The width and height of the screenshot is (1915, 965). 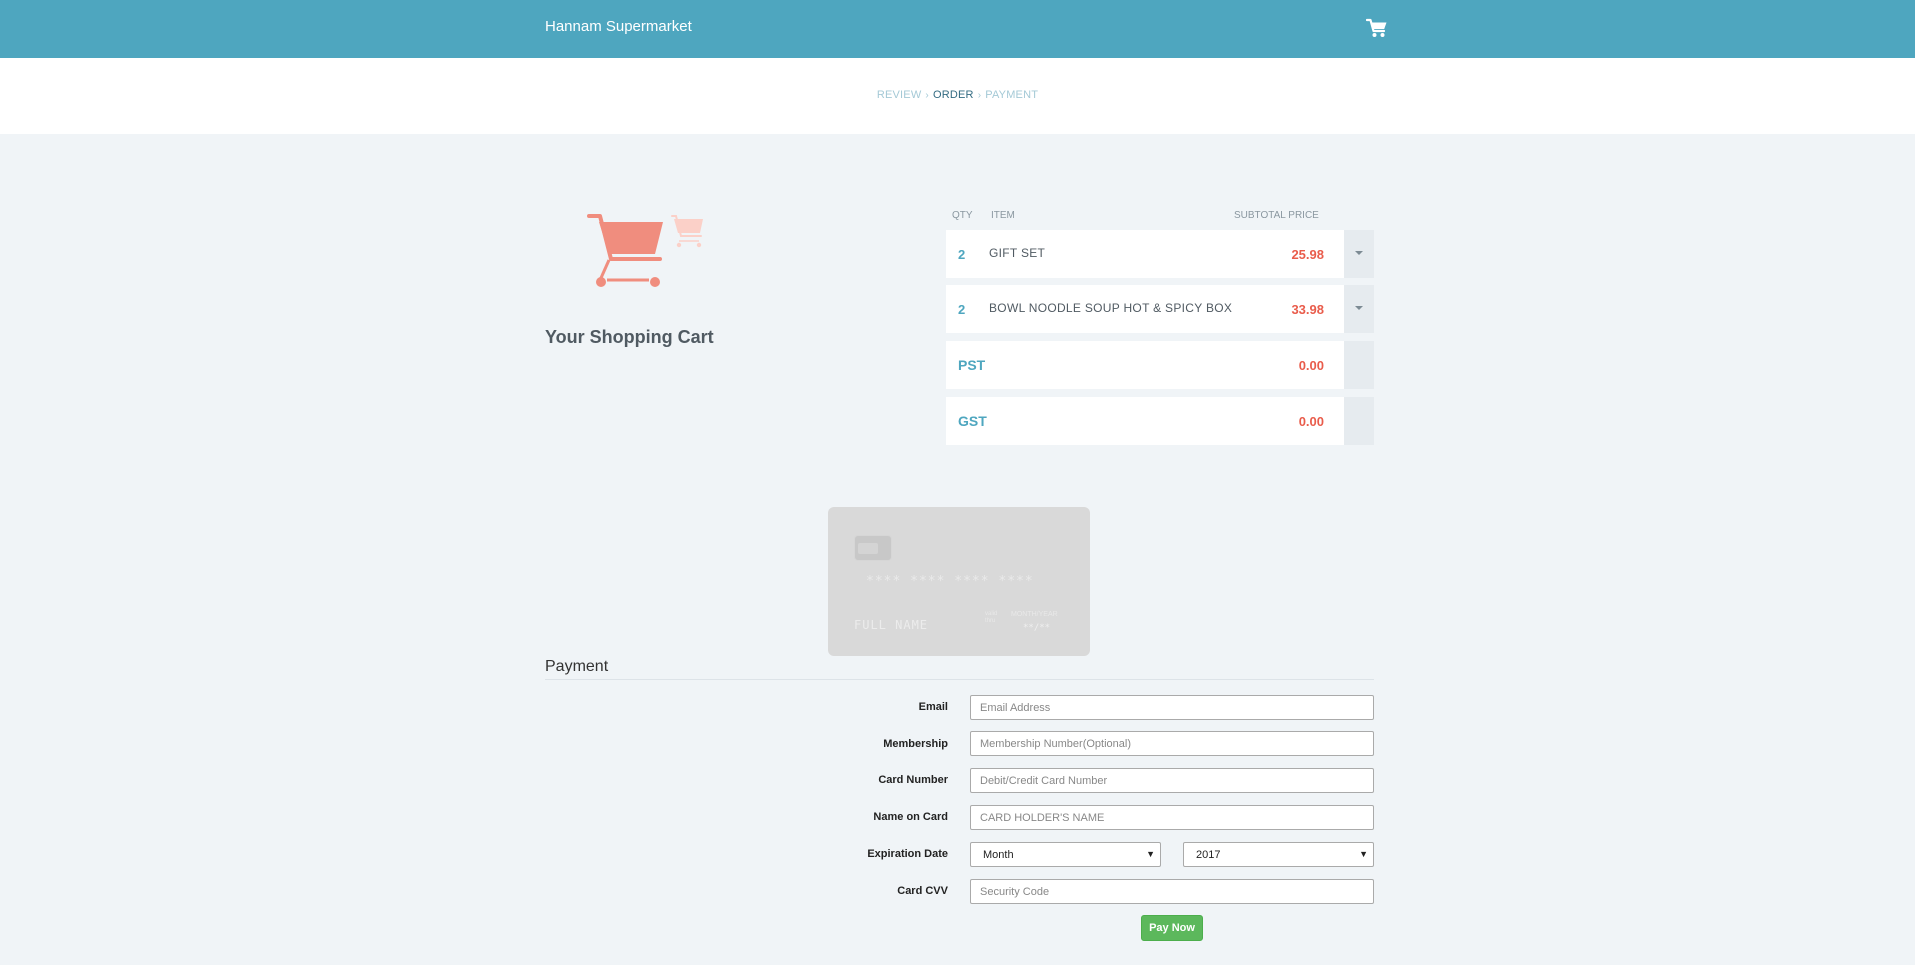 What do you see at coordinates (899, 95) in the screenshot?
I see `step-review: REVIEW` at bounding box center [899, 95].